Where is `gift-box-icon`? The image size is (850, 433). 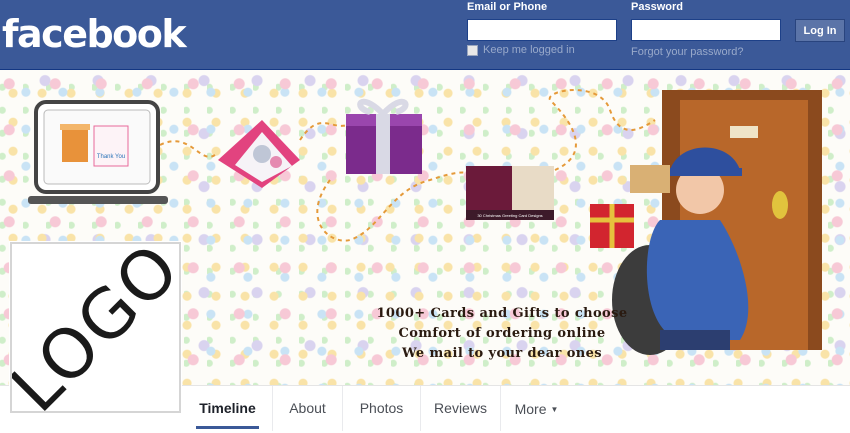 gift-box-icon is located at coordinates (384, 136).